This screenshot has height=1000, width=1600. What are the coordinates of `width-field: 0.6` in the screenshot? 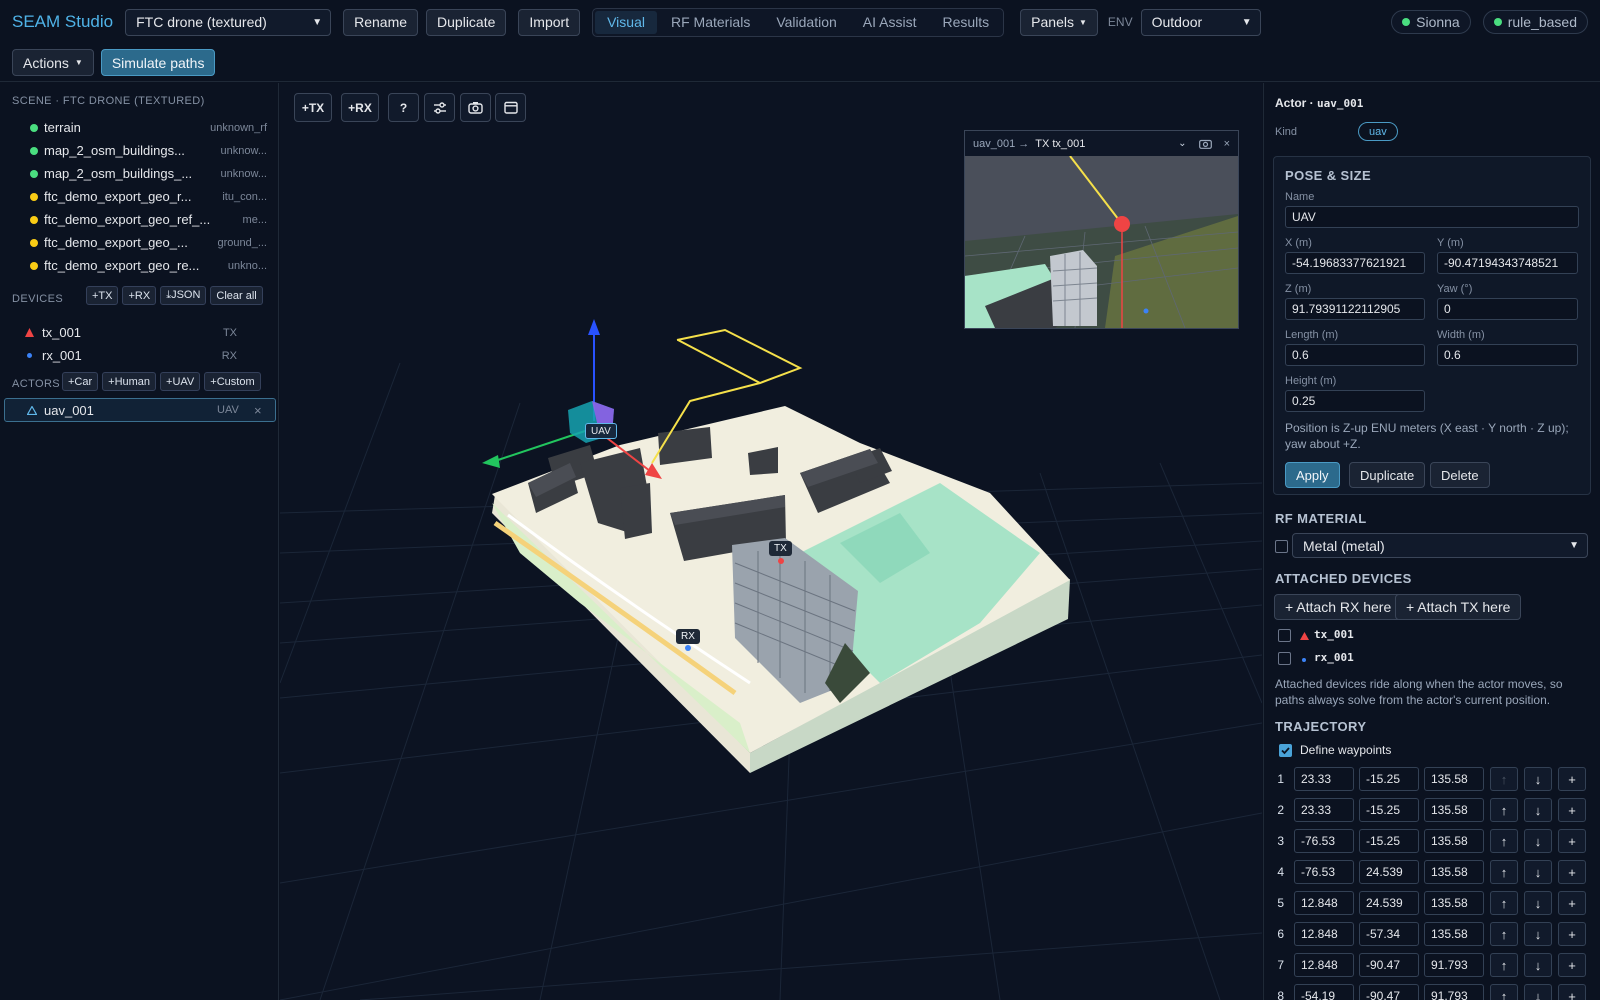 It's located at (1507, 355).